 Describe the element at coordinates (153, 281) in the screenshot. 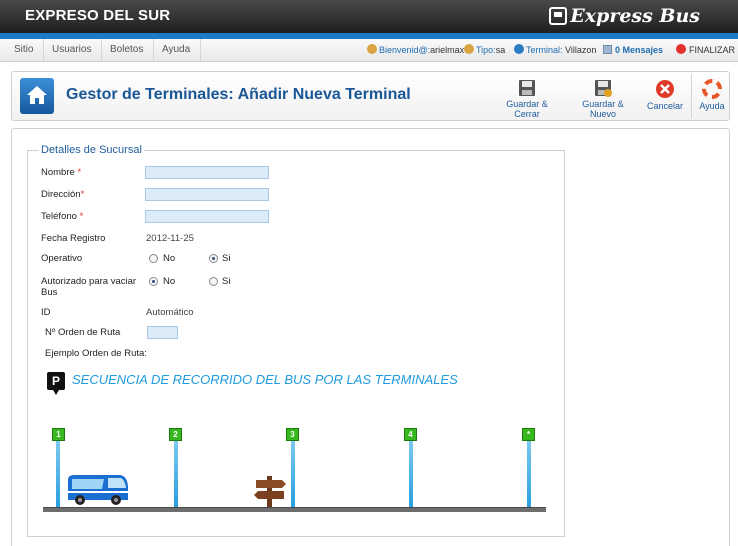

I see `autorizado-no-radio` at that location.